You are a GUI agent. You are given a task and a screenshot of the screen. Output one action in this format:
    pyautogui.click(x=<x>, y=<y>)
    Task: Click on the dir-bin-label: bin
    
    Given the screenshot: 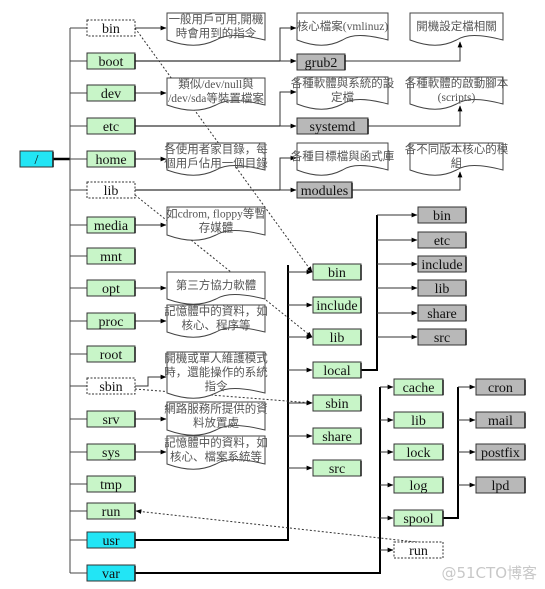 What is the action you would take?
    pyautogui.click(x=111, y=29)
    